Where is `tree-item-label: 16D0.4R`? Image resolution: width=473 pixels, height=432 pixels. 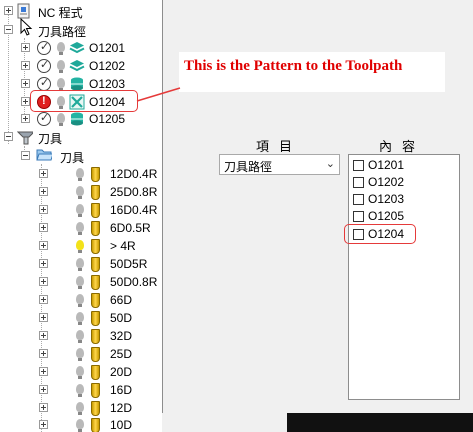
tree-item-label: 16D0.4R is located at coordinates (134, 210).